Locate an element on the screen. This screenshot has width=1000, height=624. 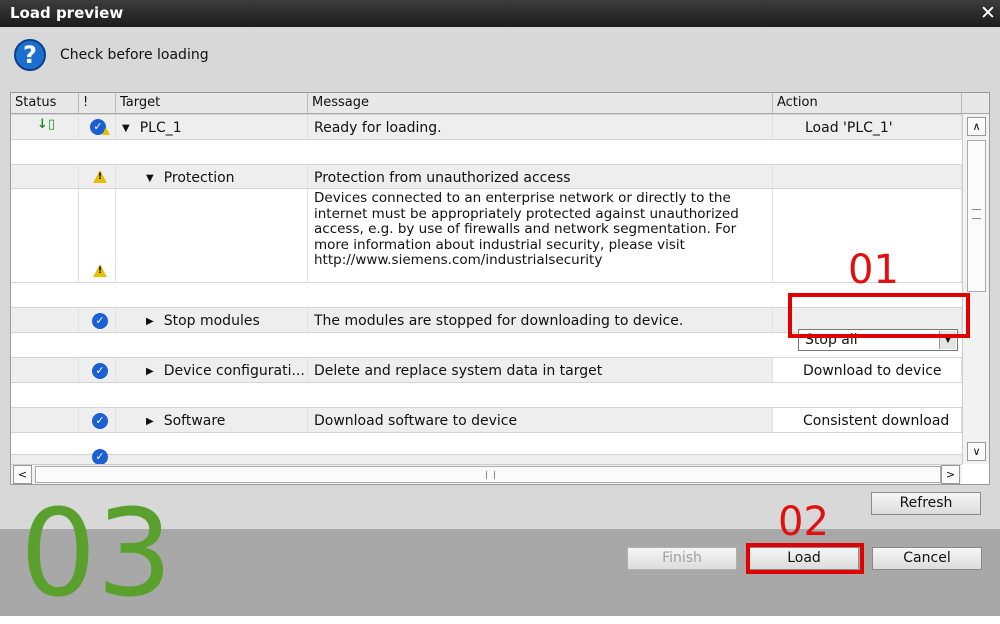
message-text: Delete and replace system data in target is located at coordinates (458, 371).